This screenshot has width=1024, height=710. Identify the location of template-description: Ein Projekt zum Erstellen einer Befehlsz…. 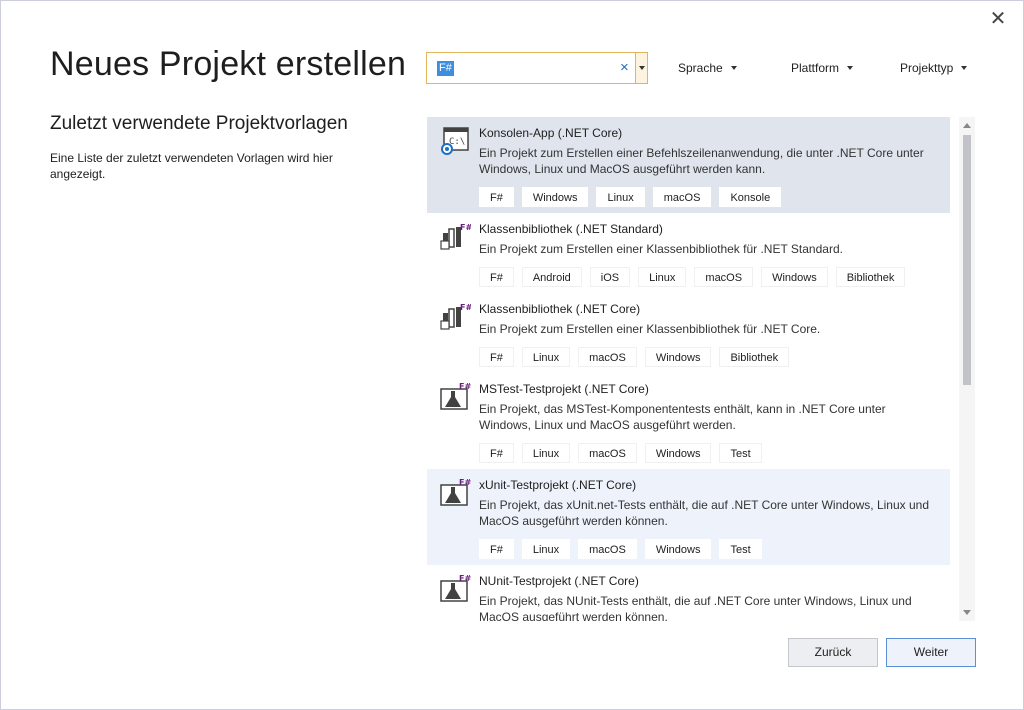
(701, 161).